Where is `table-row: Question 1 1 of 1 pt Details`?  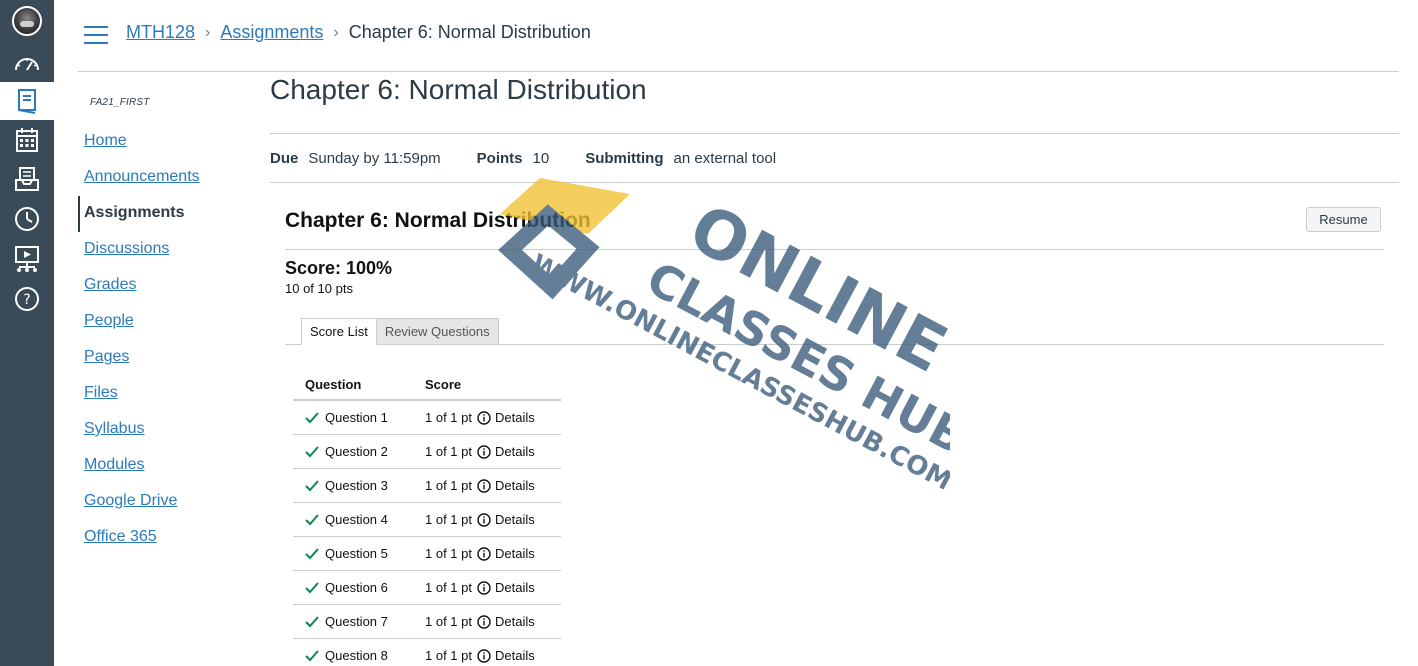
table-row: Question 1 1 of 1 pt Details is located at coordinates (427, 418).